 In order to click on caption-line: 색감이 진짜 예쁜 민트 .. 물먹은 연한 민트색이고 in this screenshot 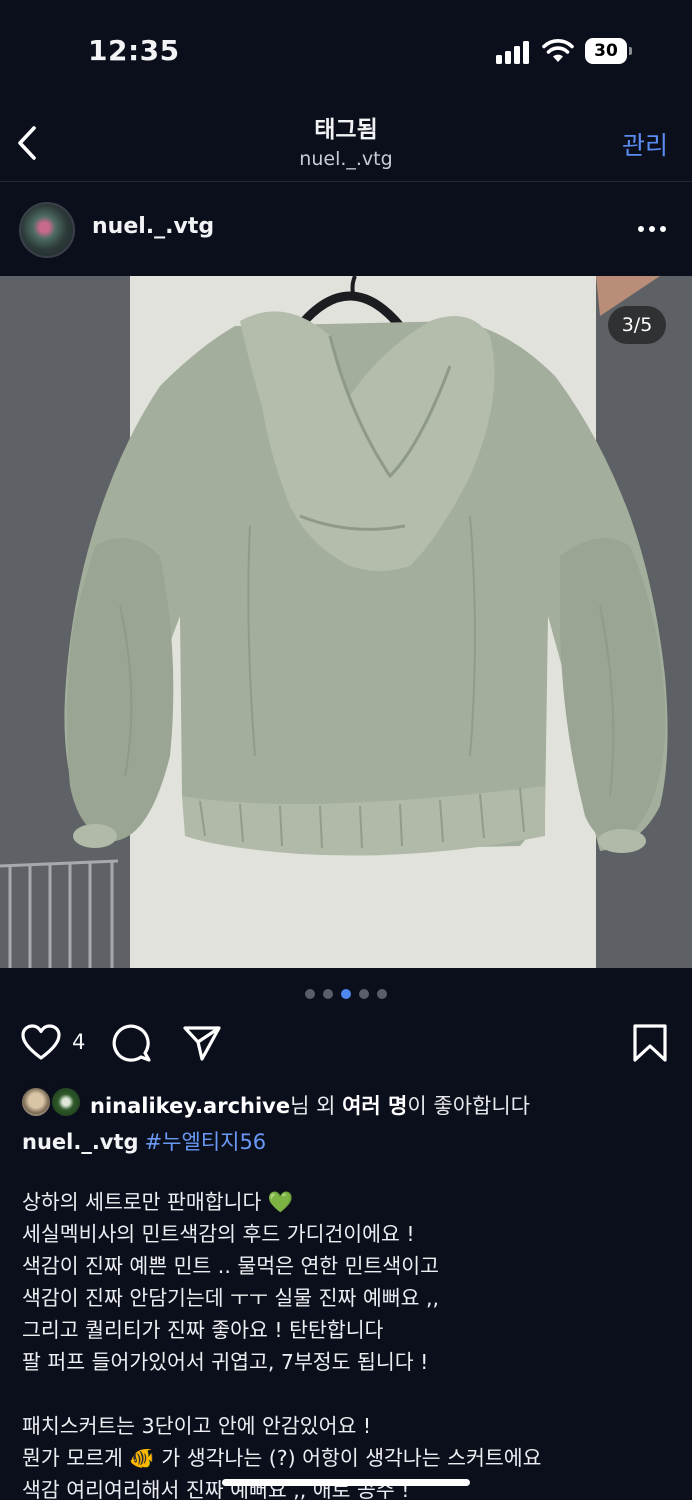, I will do `click(230, 1266)`.